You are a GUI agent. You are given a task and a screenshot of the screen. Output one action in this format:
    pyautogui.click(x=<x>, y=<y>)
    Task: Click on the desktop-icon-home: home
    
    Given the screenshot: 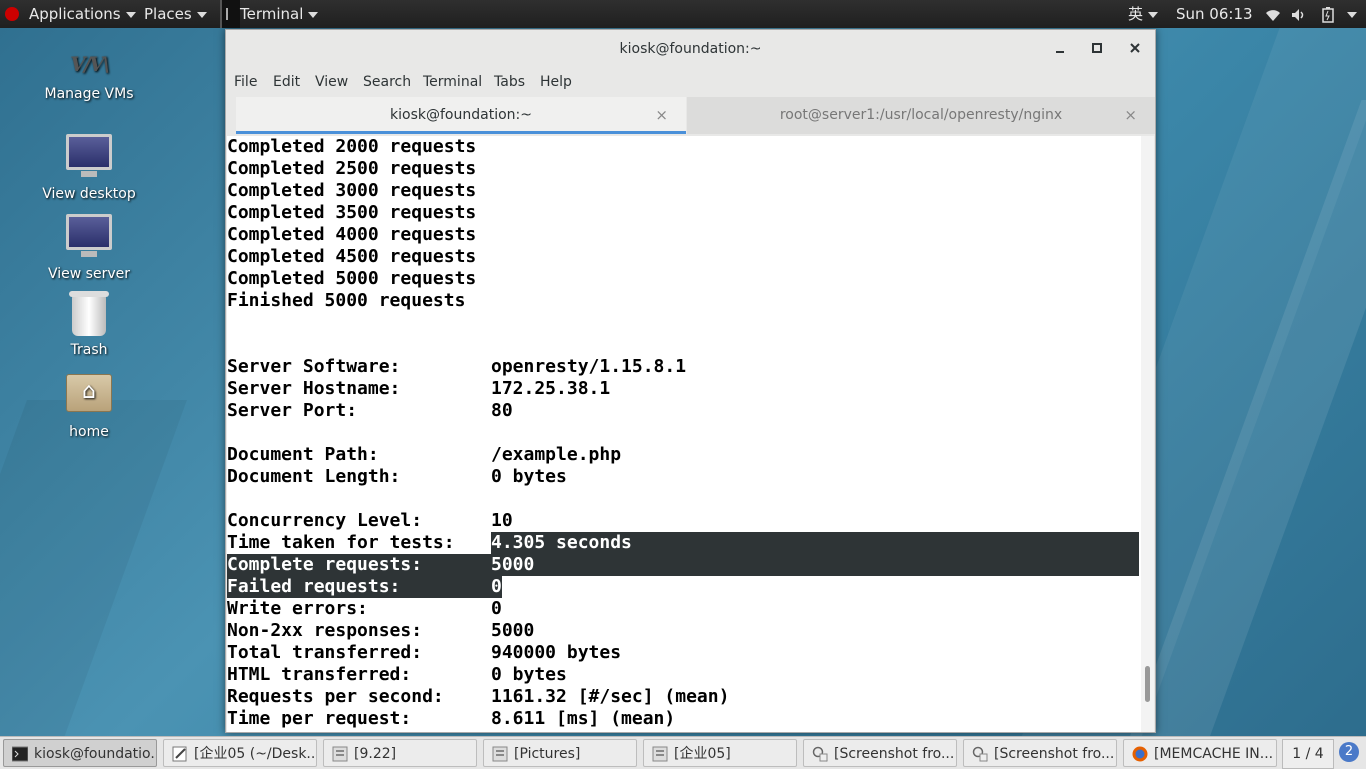 What is the action you would take?
    pyautogui.click(x=89, y=407)
    